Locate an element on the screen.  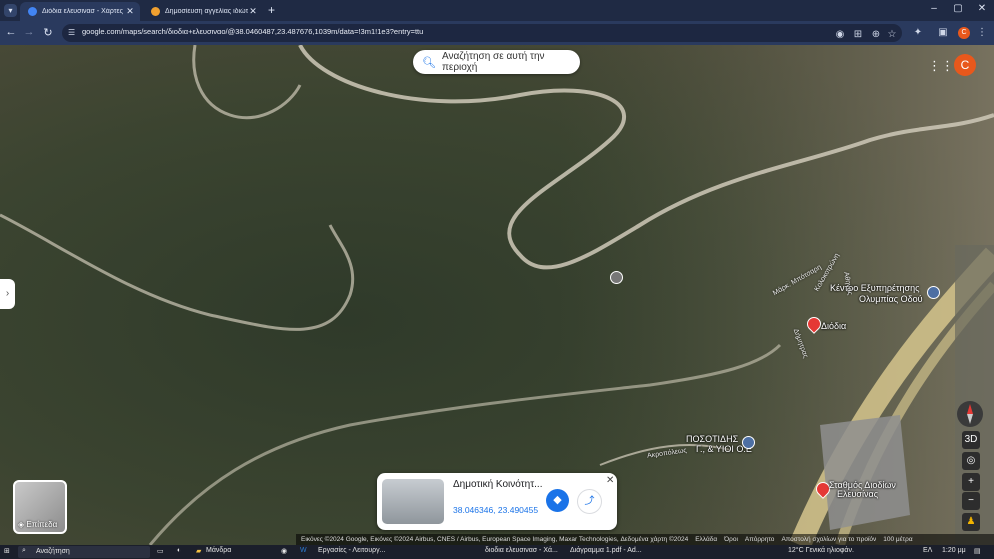
layers-button: ◈ Επίπεδα is located at coordinates (40, 507).